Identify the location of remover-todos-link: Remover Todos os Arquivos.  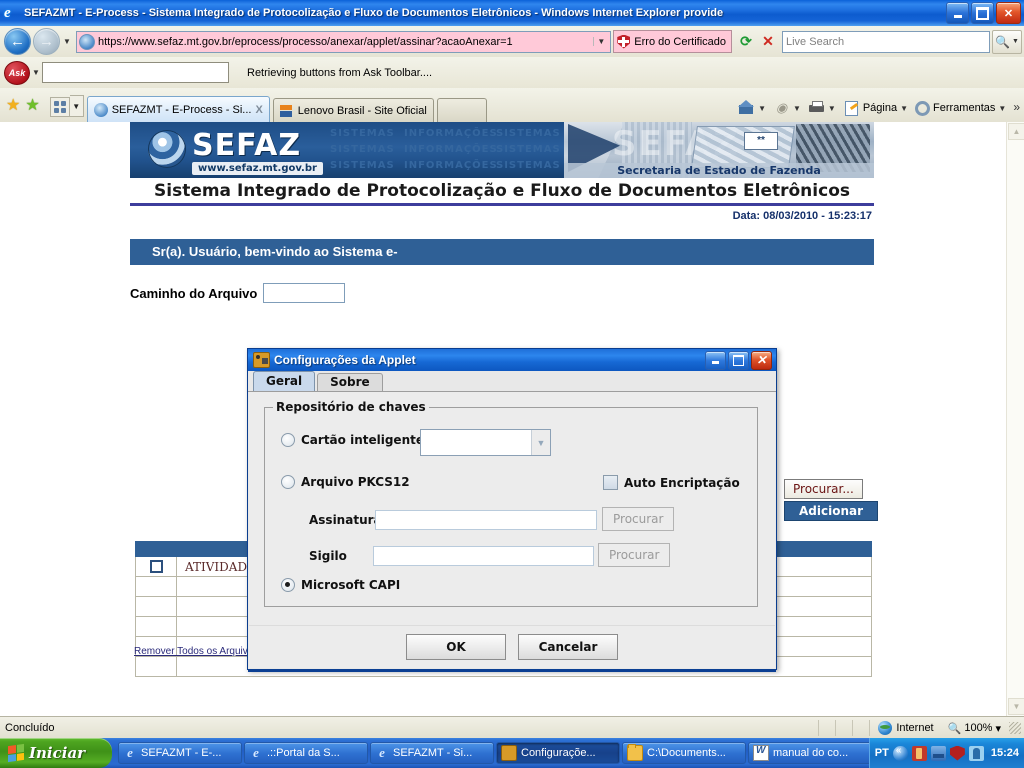
(196, 651).